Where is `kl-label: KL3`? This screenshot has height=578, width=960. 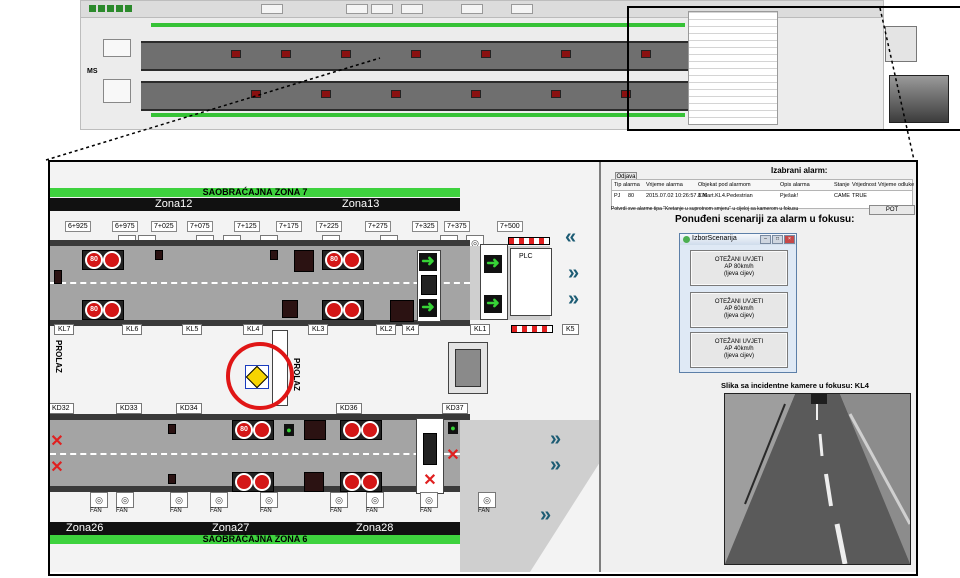
kl-label: KL3 is located at coordinates (318, 329).